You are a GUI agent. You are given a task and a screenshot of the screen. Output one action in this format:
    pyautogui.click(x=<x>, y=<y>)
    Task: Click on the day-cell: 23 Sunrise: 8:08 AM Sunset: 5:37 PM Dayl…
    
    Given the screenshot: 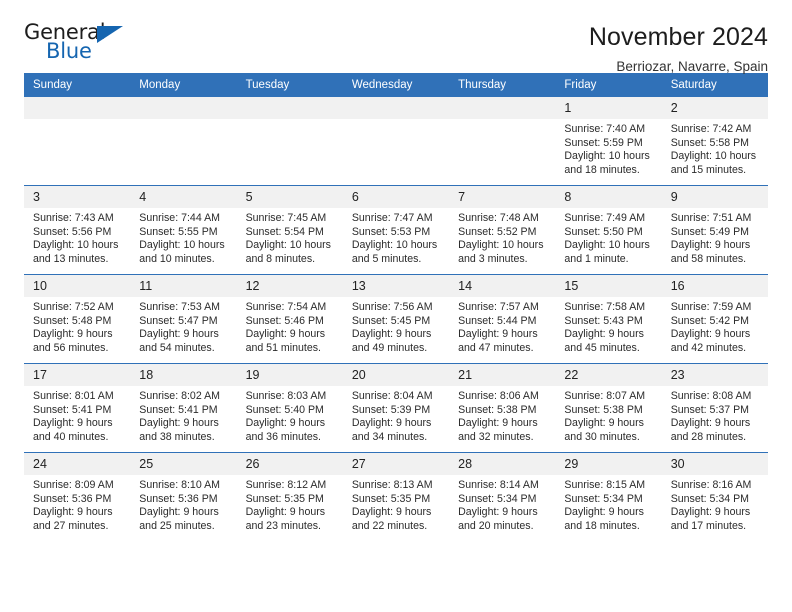 What is the action you would take?
    pyautogui.click(x=714, y=408)
    